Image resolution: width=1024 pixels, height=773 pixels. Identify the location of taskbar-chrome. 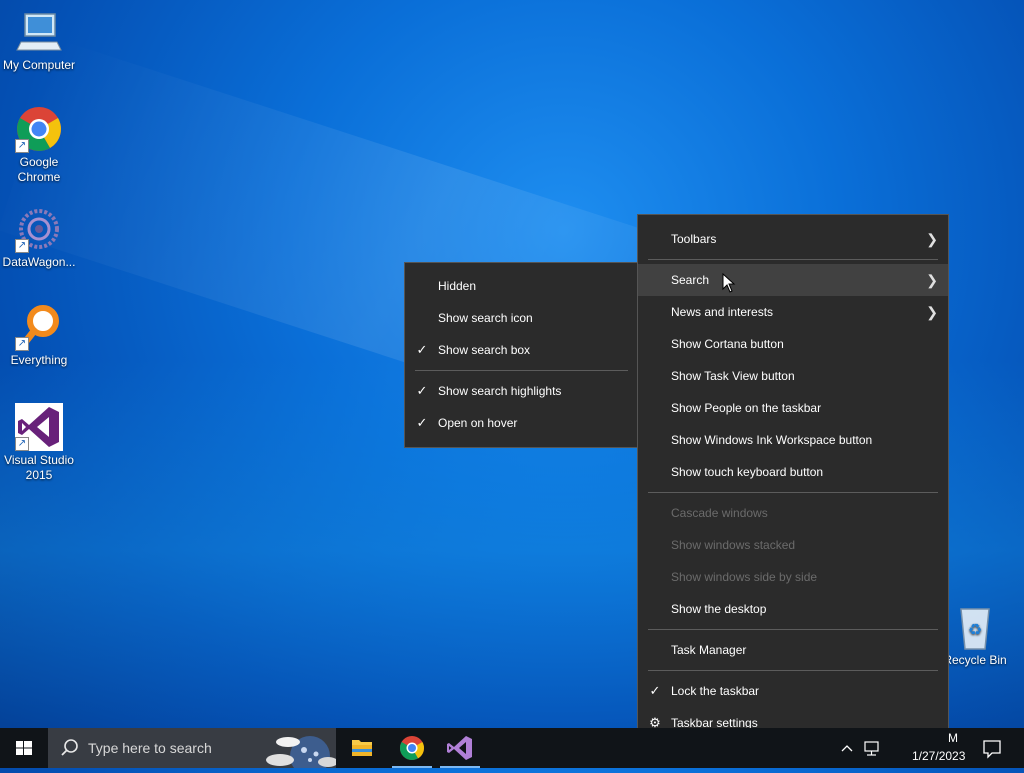
(412, 748).